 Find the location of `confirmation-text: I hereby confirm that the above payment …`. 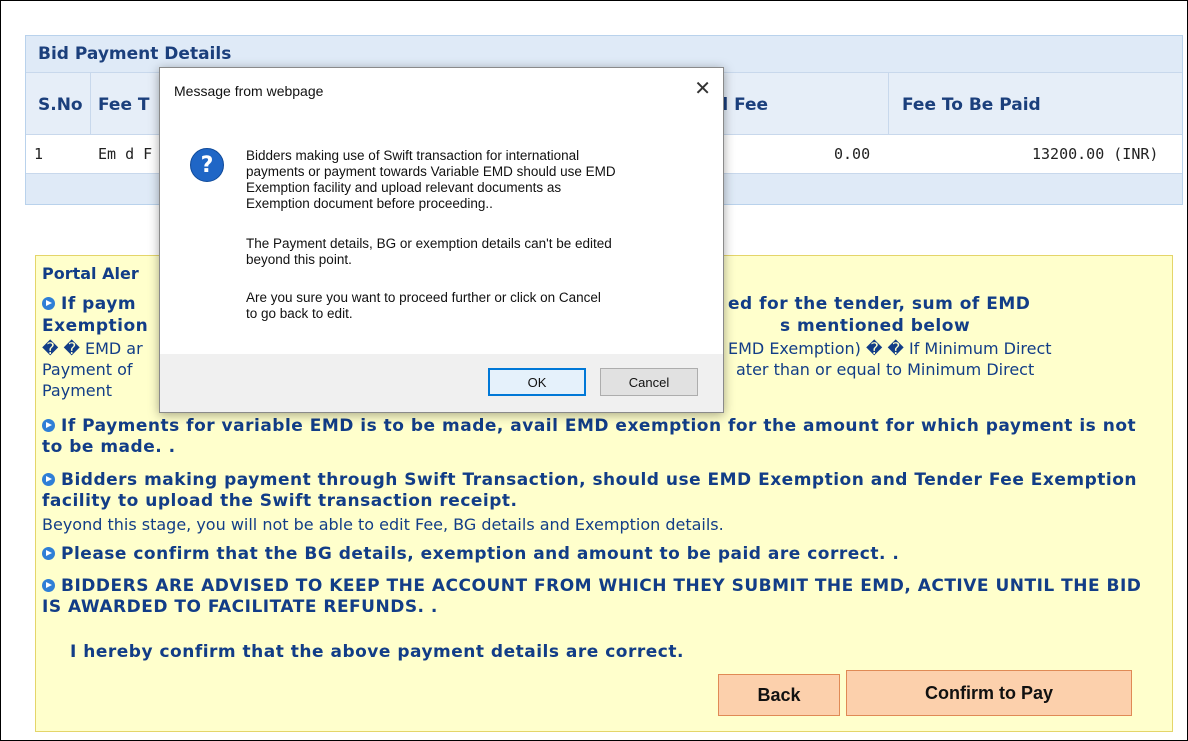

confirmation-text: I hereby confirm that the above payment … is located at coordinates (377, 652).